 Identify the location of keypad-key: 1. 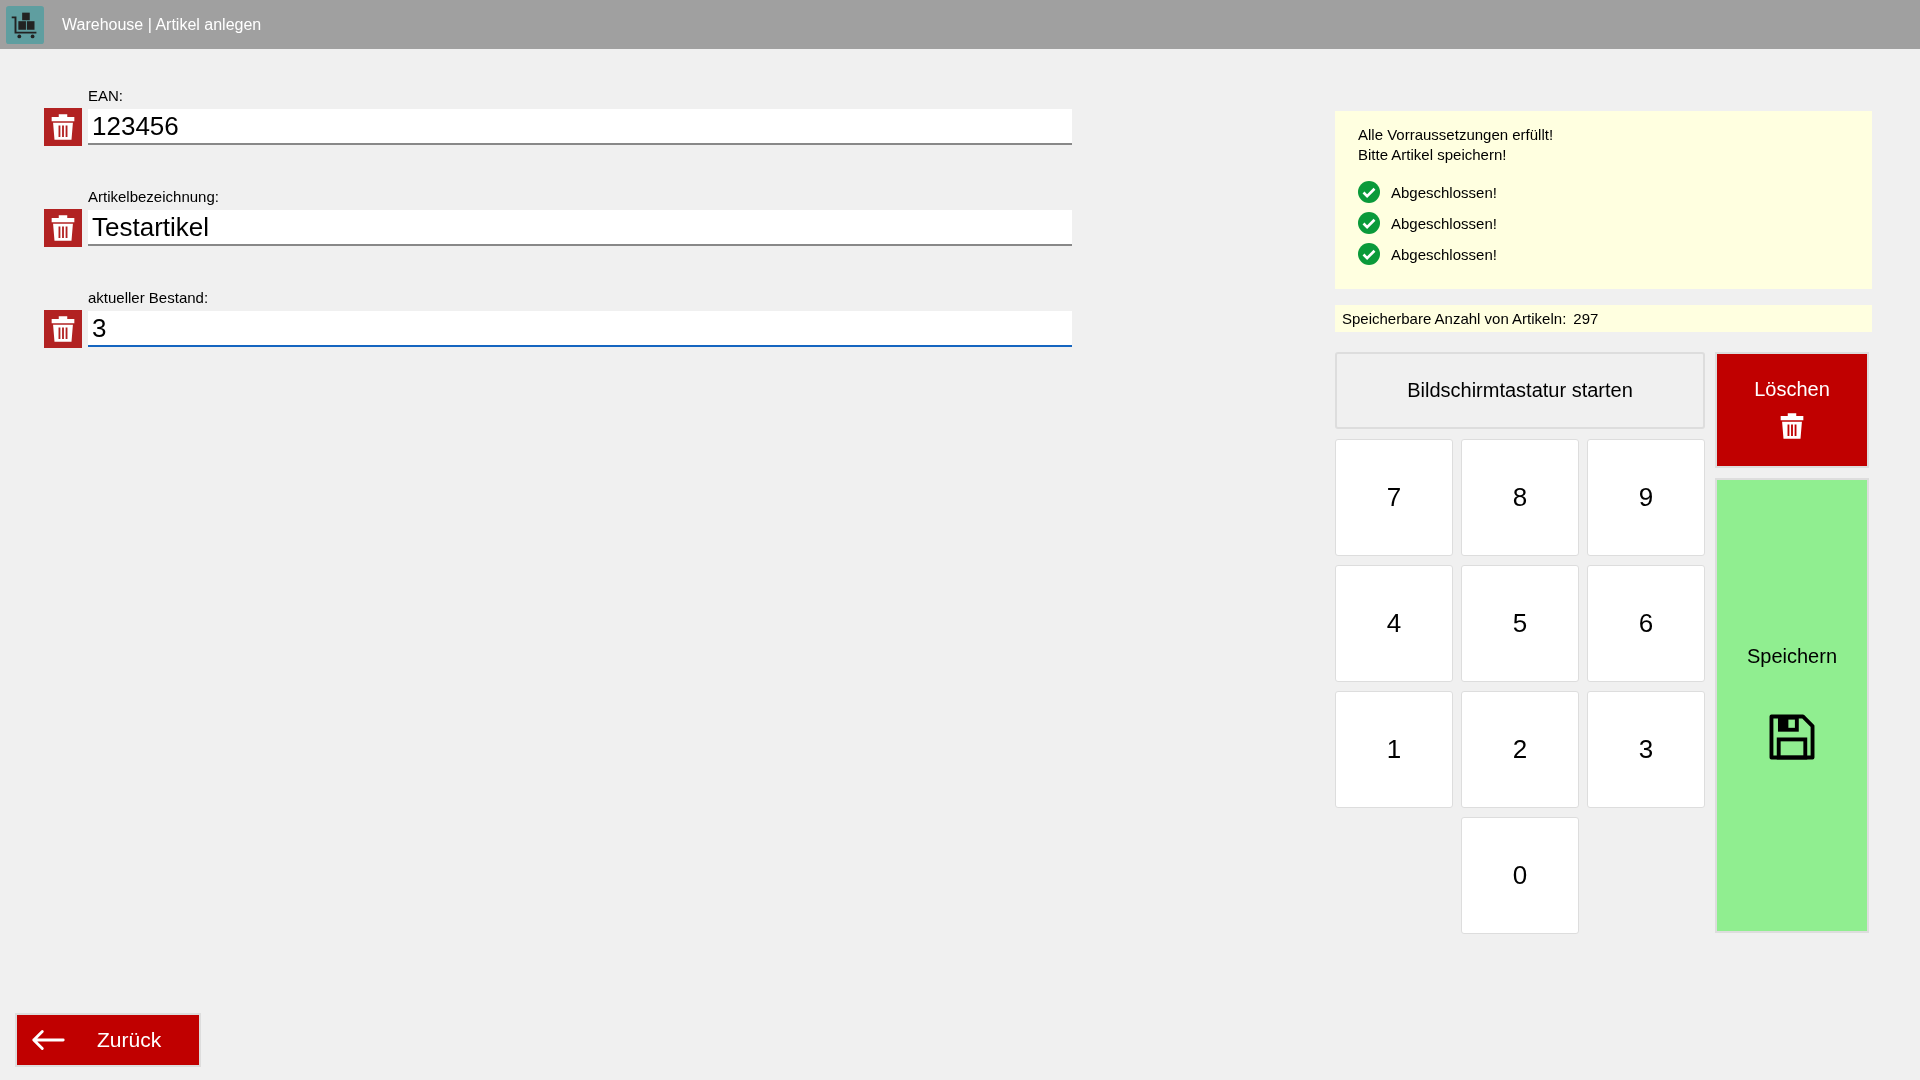
(1394, 749).